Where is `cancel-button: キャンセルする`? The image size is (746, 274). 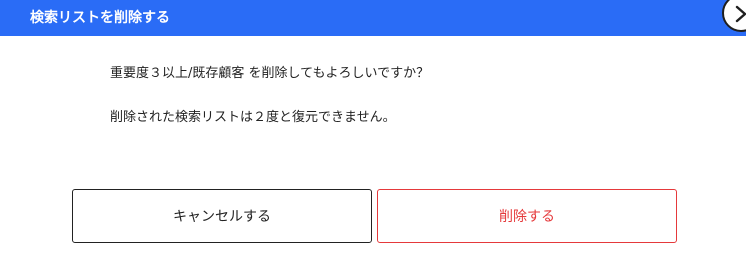 cancel-button: キャンセルする is located at coordinates (222, 216).